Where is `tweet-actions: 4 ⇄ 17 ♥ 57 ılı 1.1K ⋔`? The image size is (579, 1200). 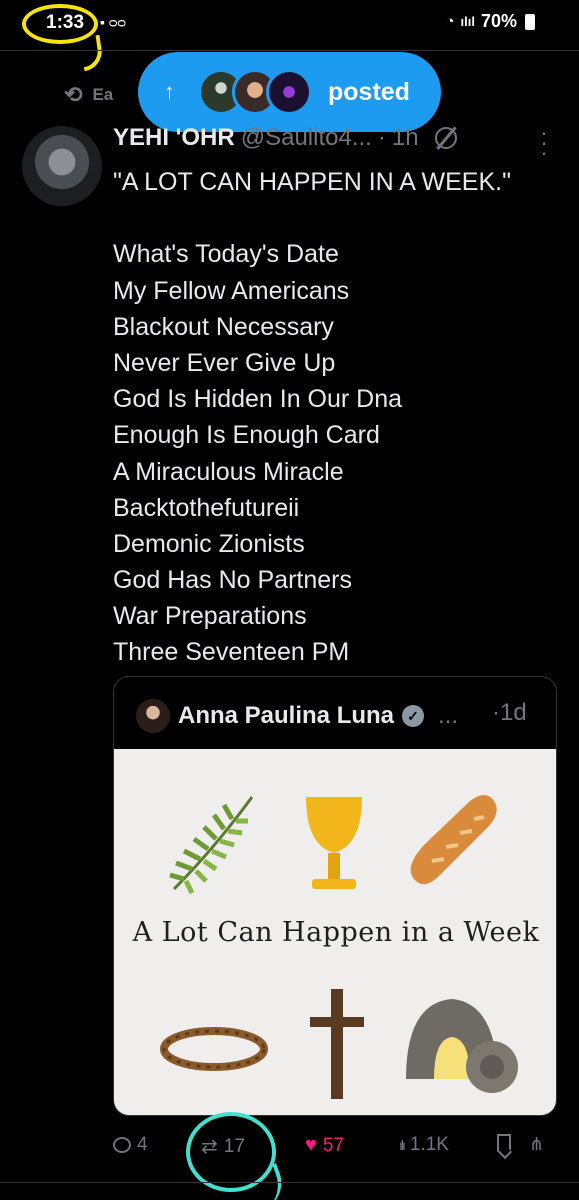 tweet-actions: 4 ⇄ 17 ♥ 57 ılı 1.1K ⋔ is located at coordinates (333, 1145).